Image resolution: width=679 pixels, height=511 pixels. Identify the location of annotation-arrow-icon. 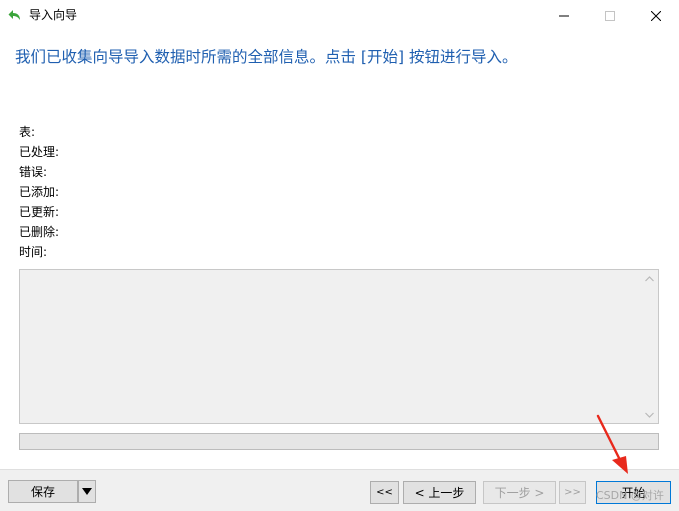
(612, 444).